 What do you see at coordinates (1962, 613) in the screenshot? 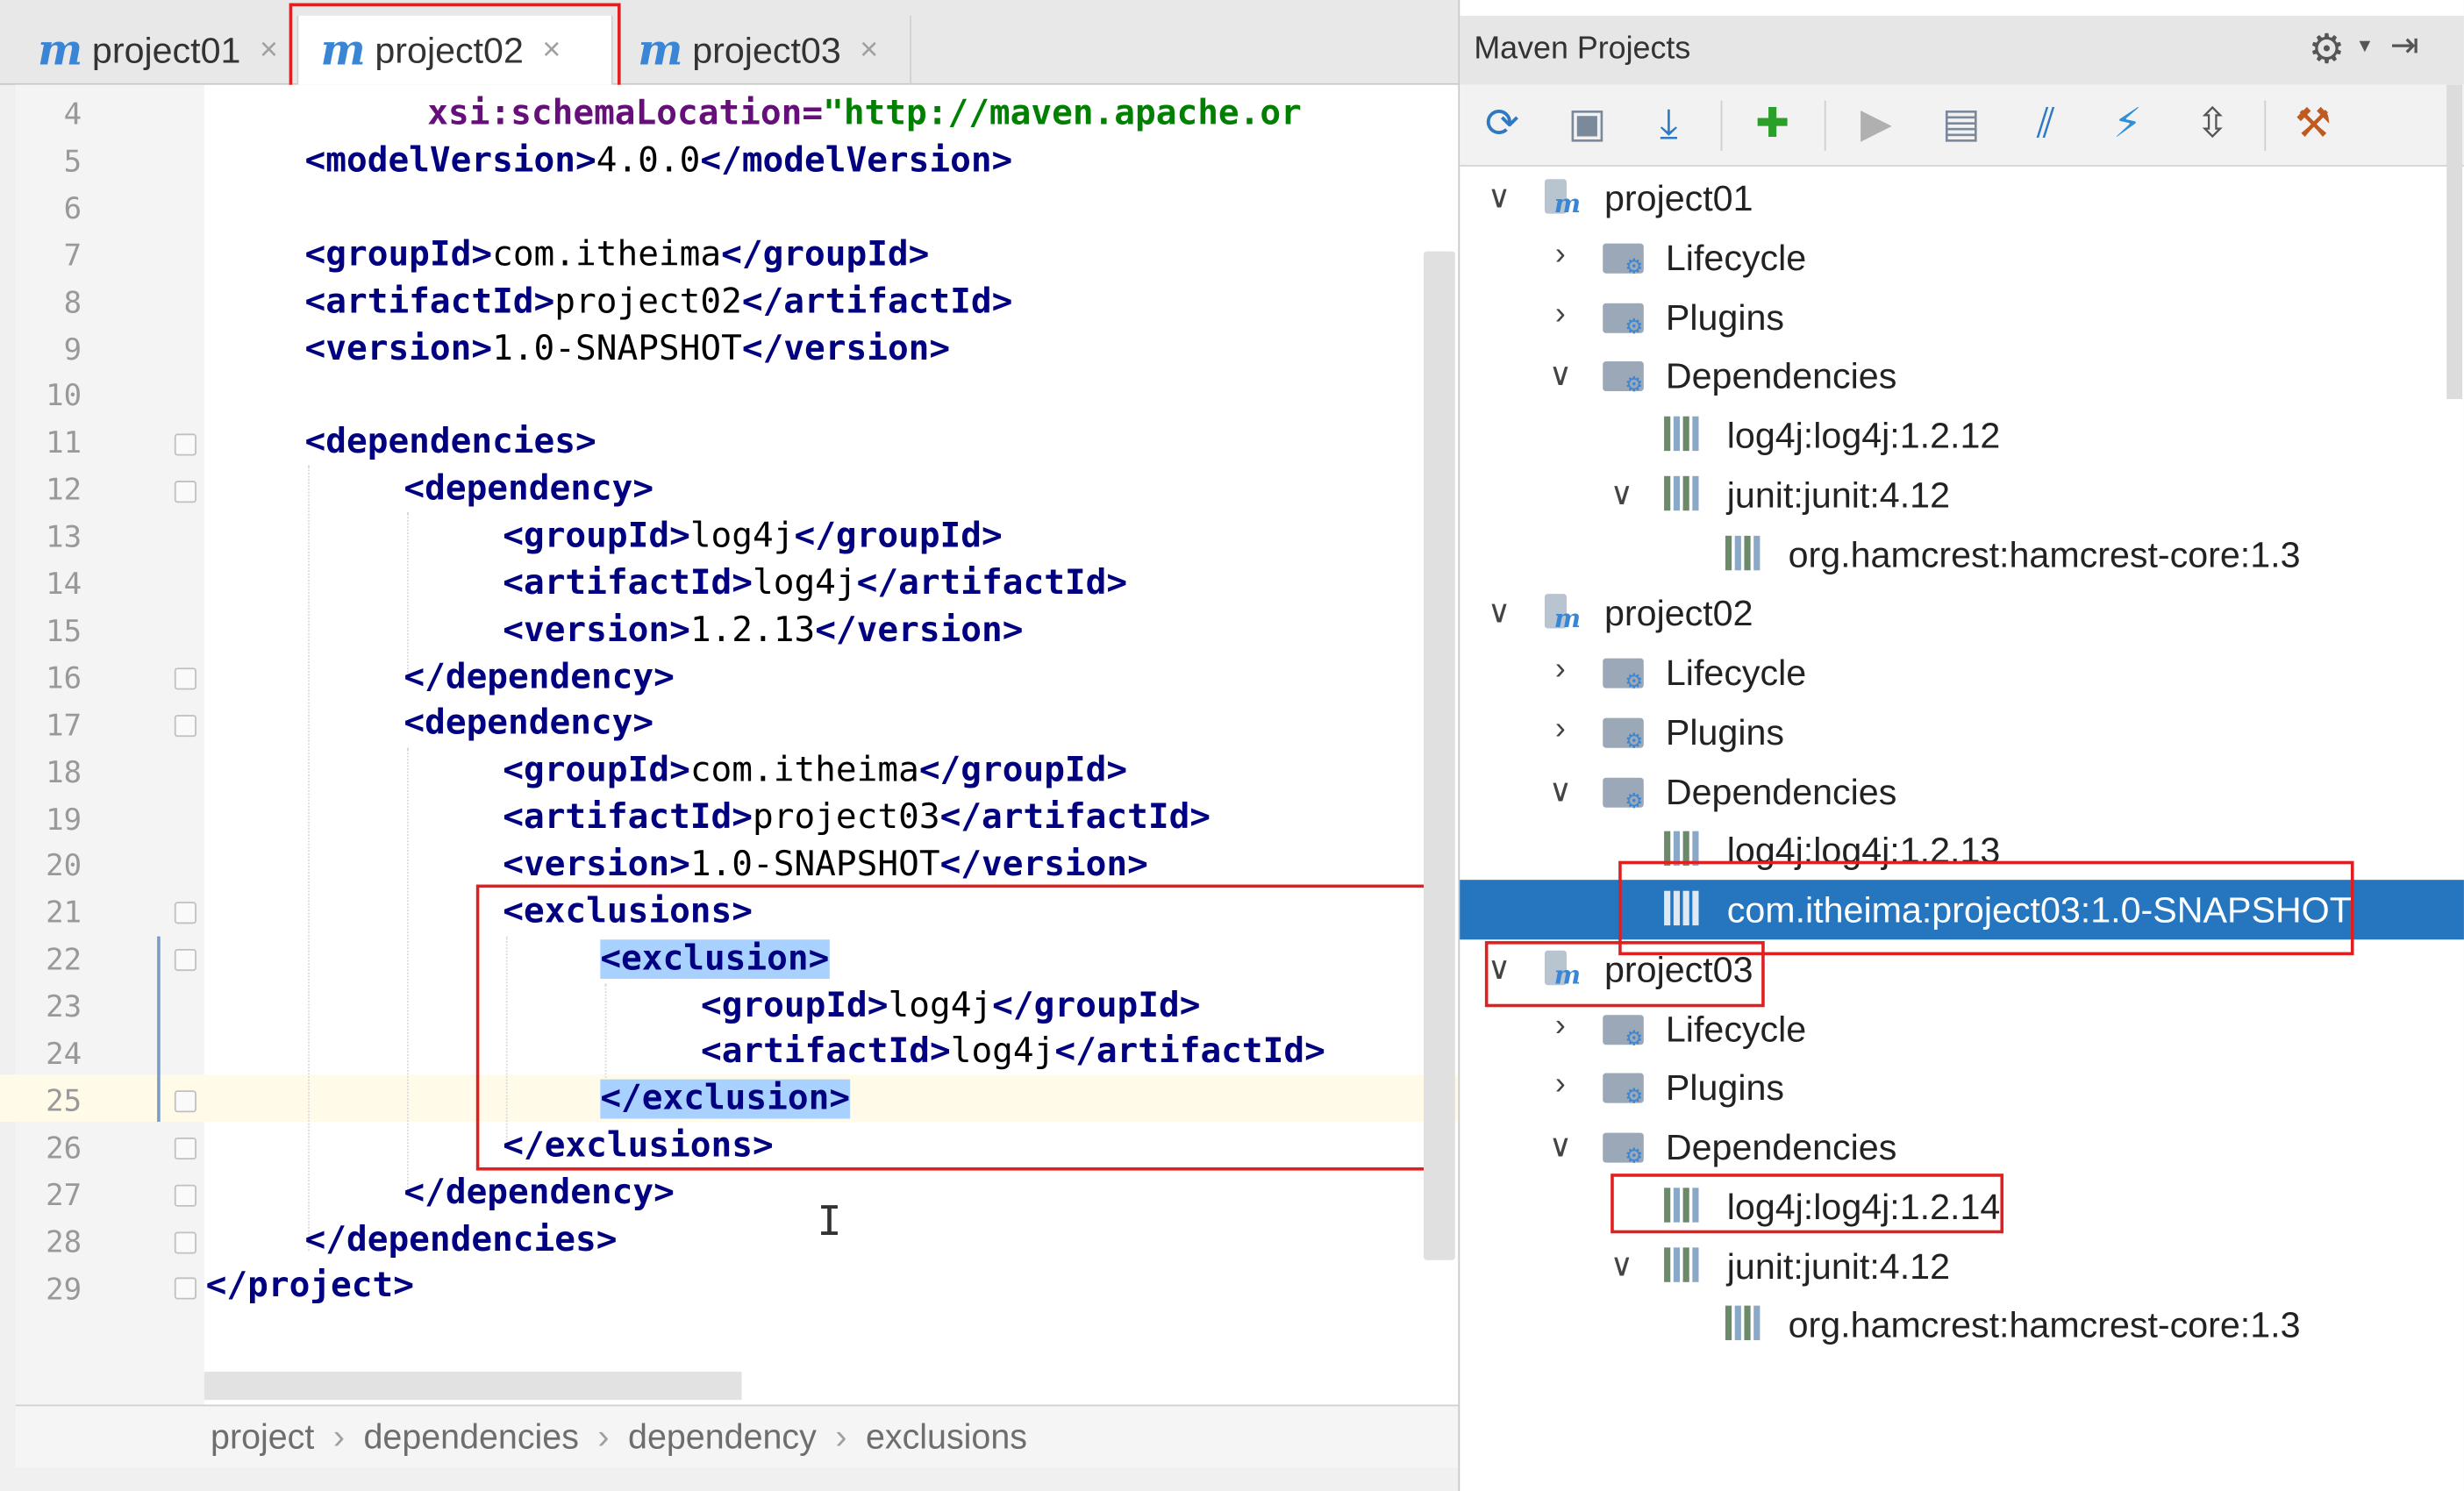
I see `tree-item-project02: ∨ m project02` at bounding box center [1962, 613].